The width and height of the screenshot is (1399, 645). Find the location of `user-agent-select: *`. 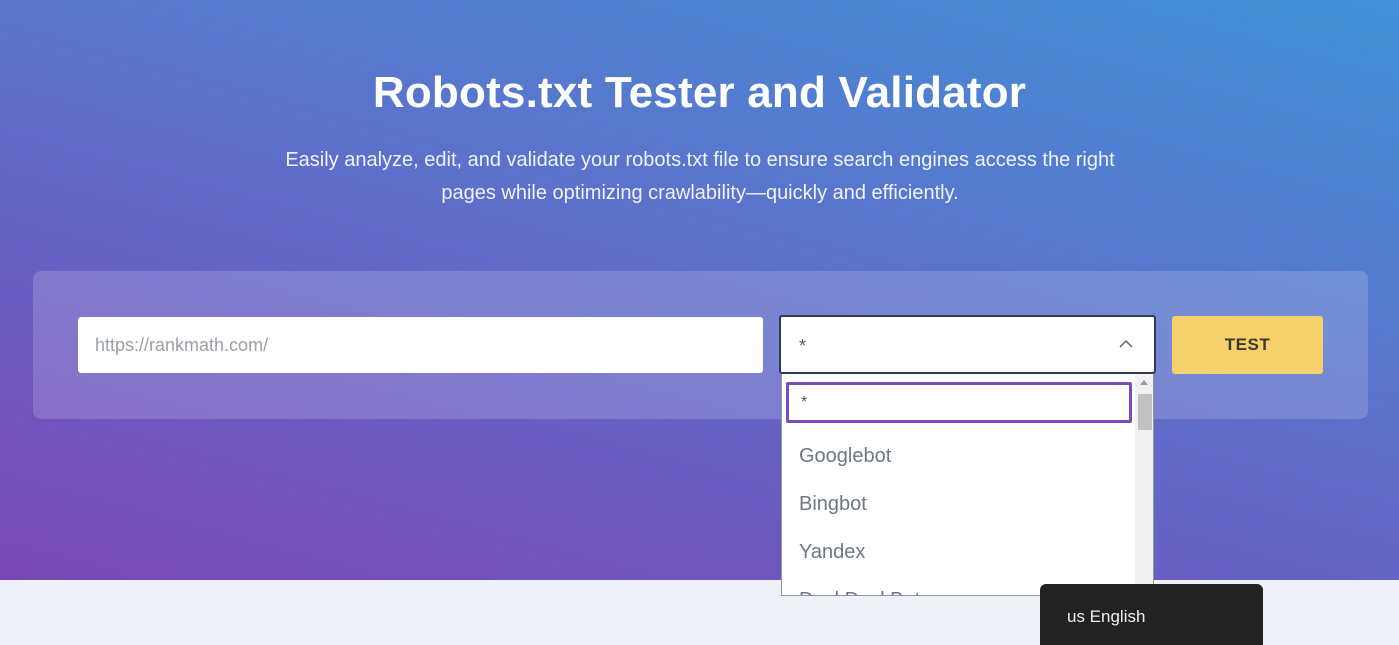

user-agent-select: * is located at coordinates (967, 344).